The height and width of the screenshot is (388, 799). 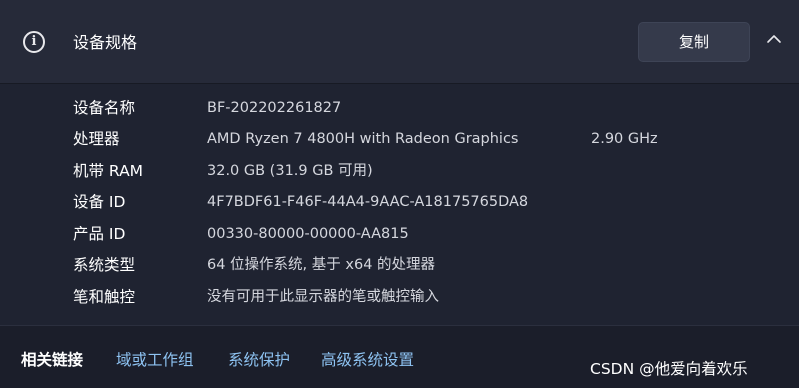 I want to click on link-domain-workgroup: 域或工作组, so click(x=155, y=360).